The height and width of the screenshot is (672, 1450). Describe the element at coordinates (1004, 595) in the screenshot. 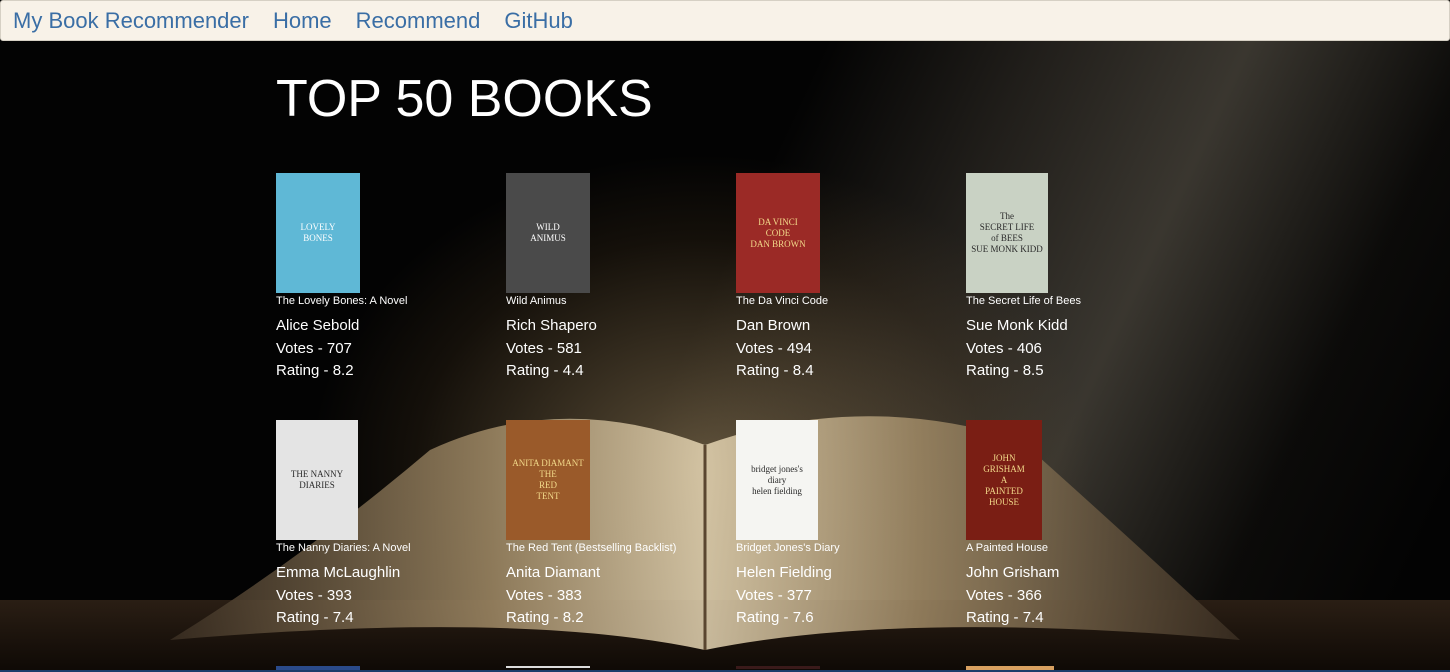

I see `book-votes: Votes - 366` at that location.